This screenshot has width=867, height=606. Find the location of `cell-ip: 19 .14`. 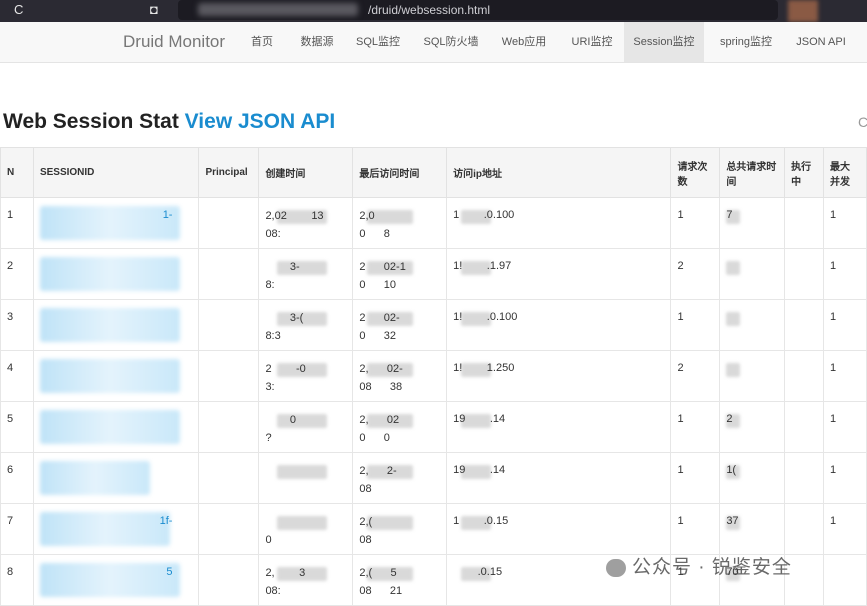

cell-ip: 19 .14 is located at coordinates (559, 427).